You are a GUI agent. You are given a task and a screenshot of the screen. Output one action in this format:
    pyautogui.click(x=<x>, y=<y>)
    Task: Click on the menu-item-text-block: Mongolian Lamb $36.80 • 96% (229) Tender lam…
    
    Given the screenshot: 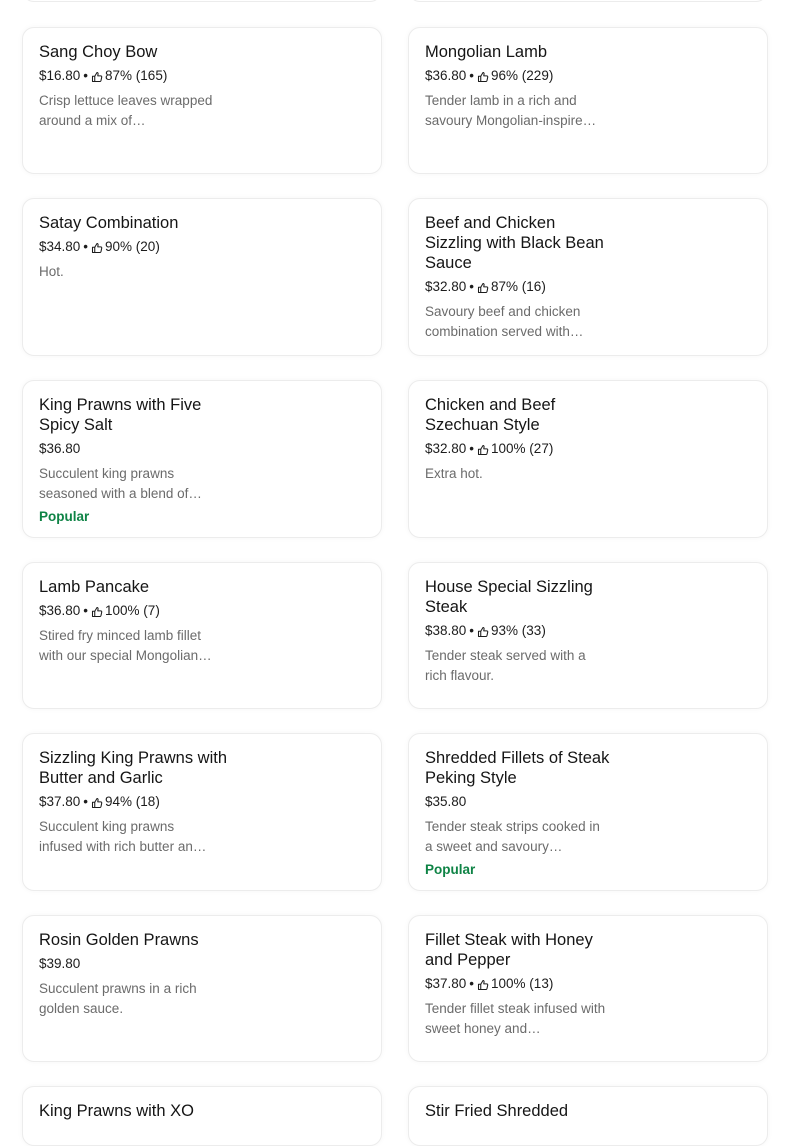 What is the action you would take?
    pyautogui.click(x=519, y=86)
    